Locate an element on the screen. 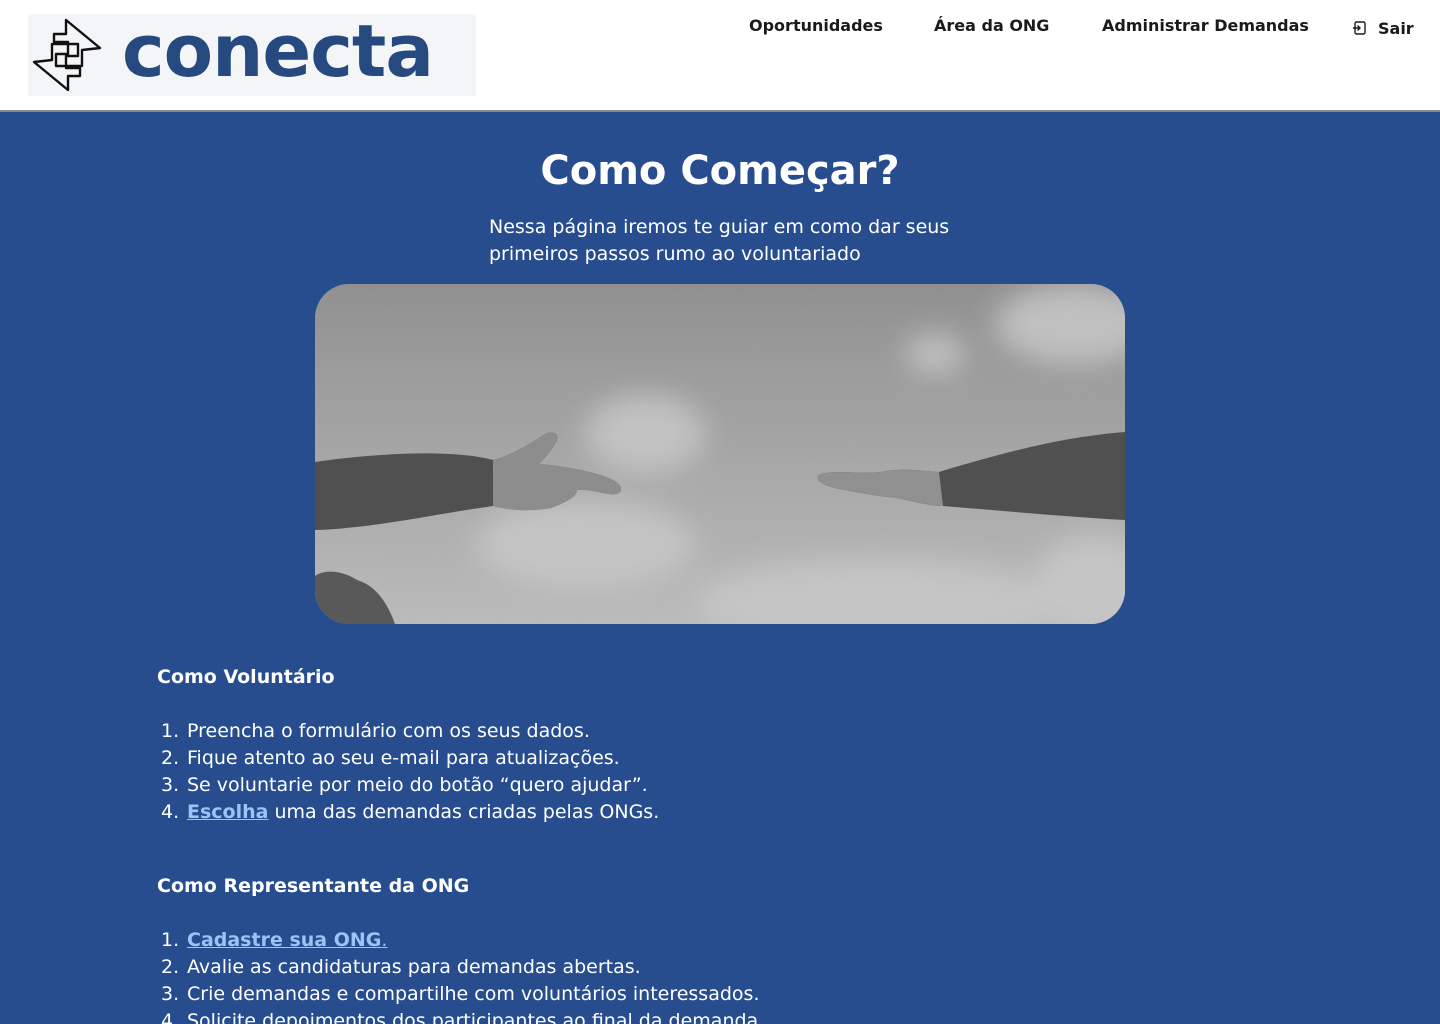 The width and height of the screenshot is (1440, 1024). page-title: Como Começar? is located at coordinates (720, 171).